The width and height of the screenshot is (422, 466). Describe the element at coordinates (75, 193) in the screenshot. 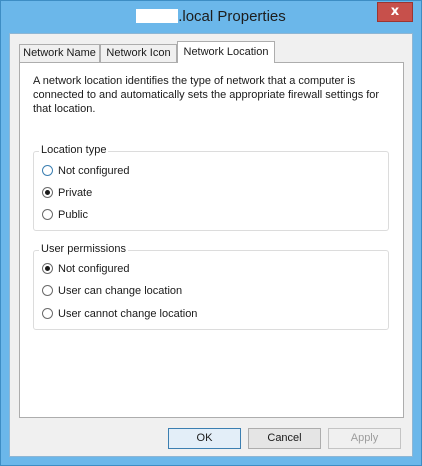

I see `radio-label: Private` at that location.